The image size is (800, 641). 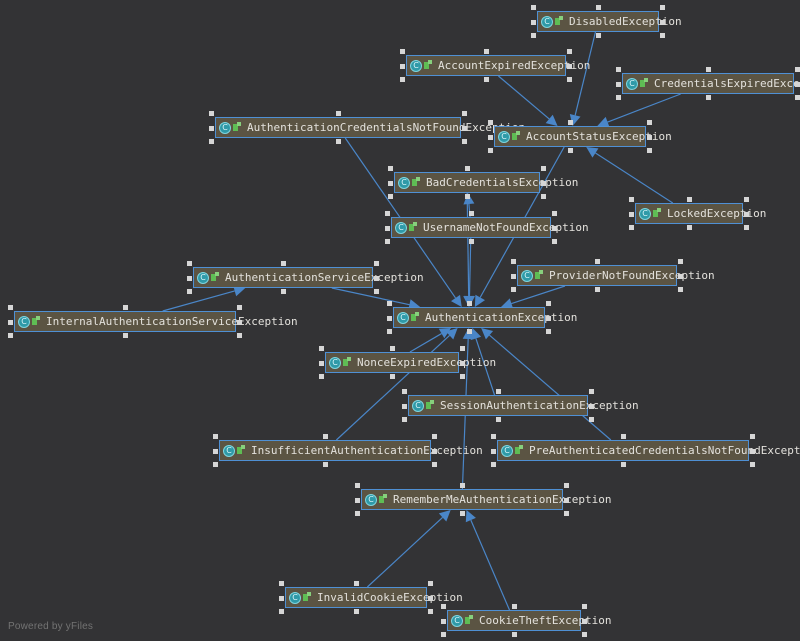 What do you see at coordinates (153, 321) in the screenshot?
I see `class-node-InternalAuthenticationServiceException: C InternalAuthenticationServiceException` at bounding box center [153, 321].